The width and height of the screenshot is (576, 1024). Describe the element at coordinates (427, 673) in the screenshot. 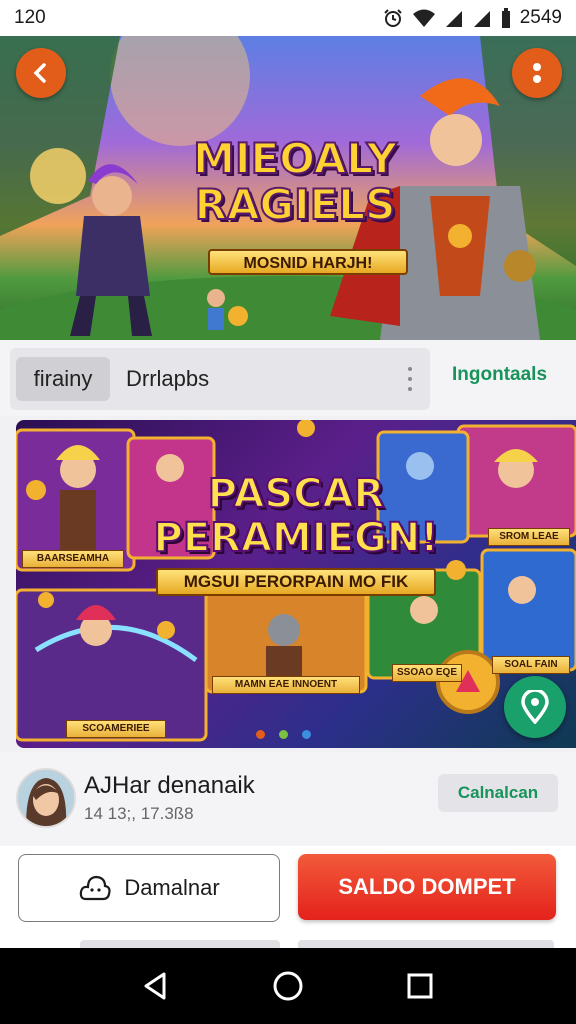

I see `card-label: SSOAO EQE` at that location.